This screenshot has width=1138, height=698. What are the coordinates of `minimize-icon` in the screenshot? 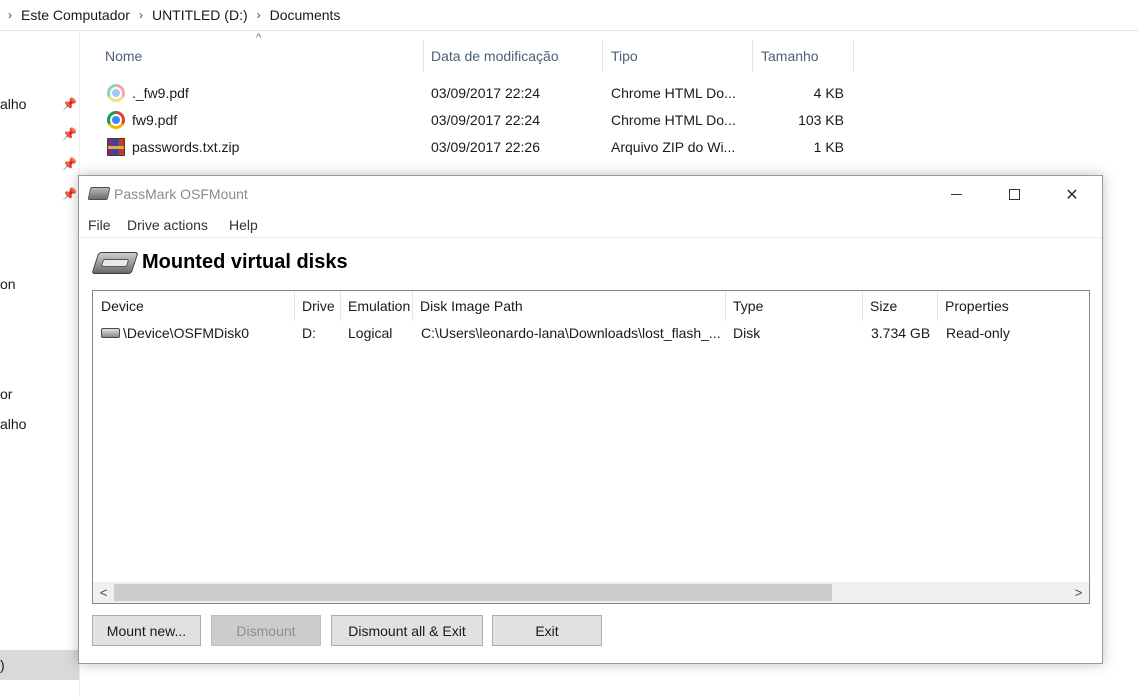 It's located at (956, 194).